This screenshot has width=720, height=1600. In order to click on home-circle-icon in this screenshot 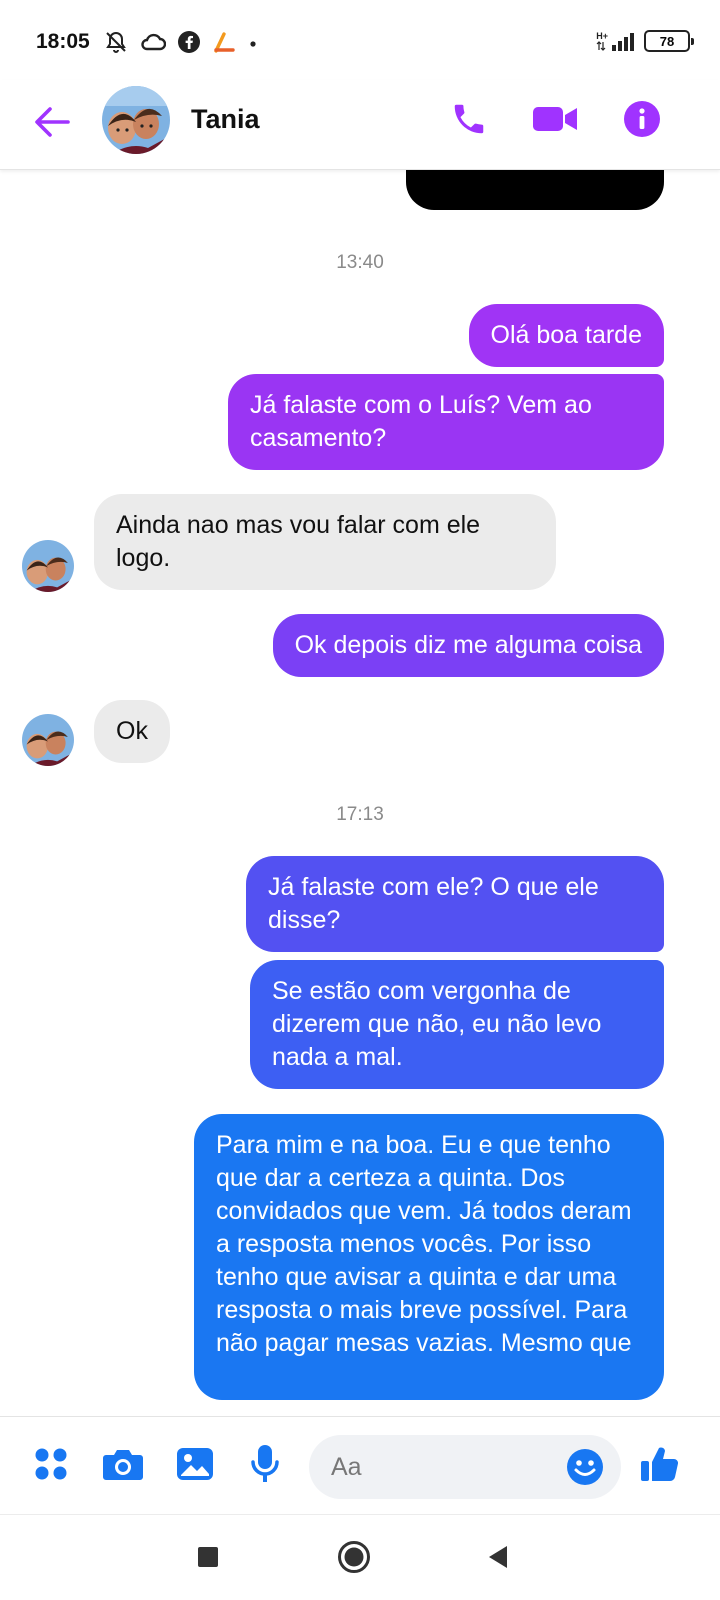, I will do `click(354, 1559)`.